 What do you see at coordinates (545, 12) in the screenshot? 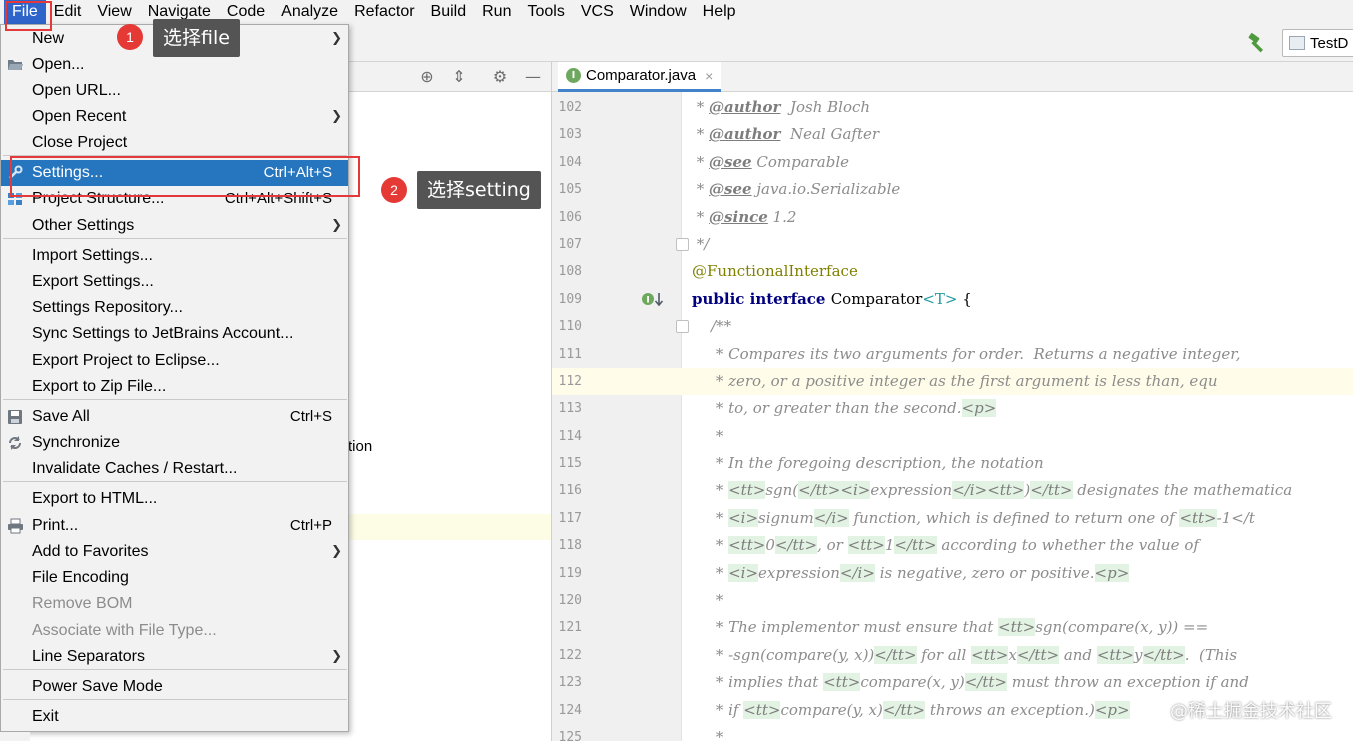
I see `menu-tools: Tools` at bounding box center [545, 12].